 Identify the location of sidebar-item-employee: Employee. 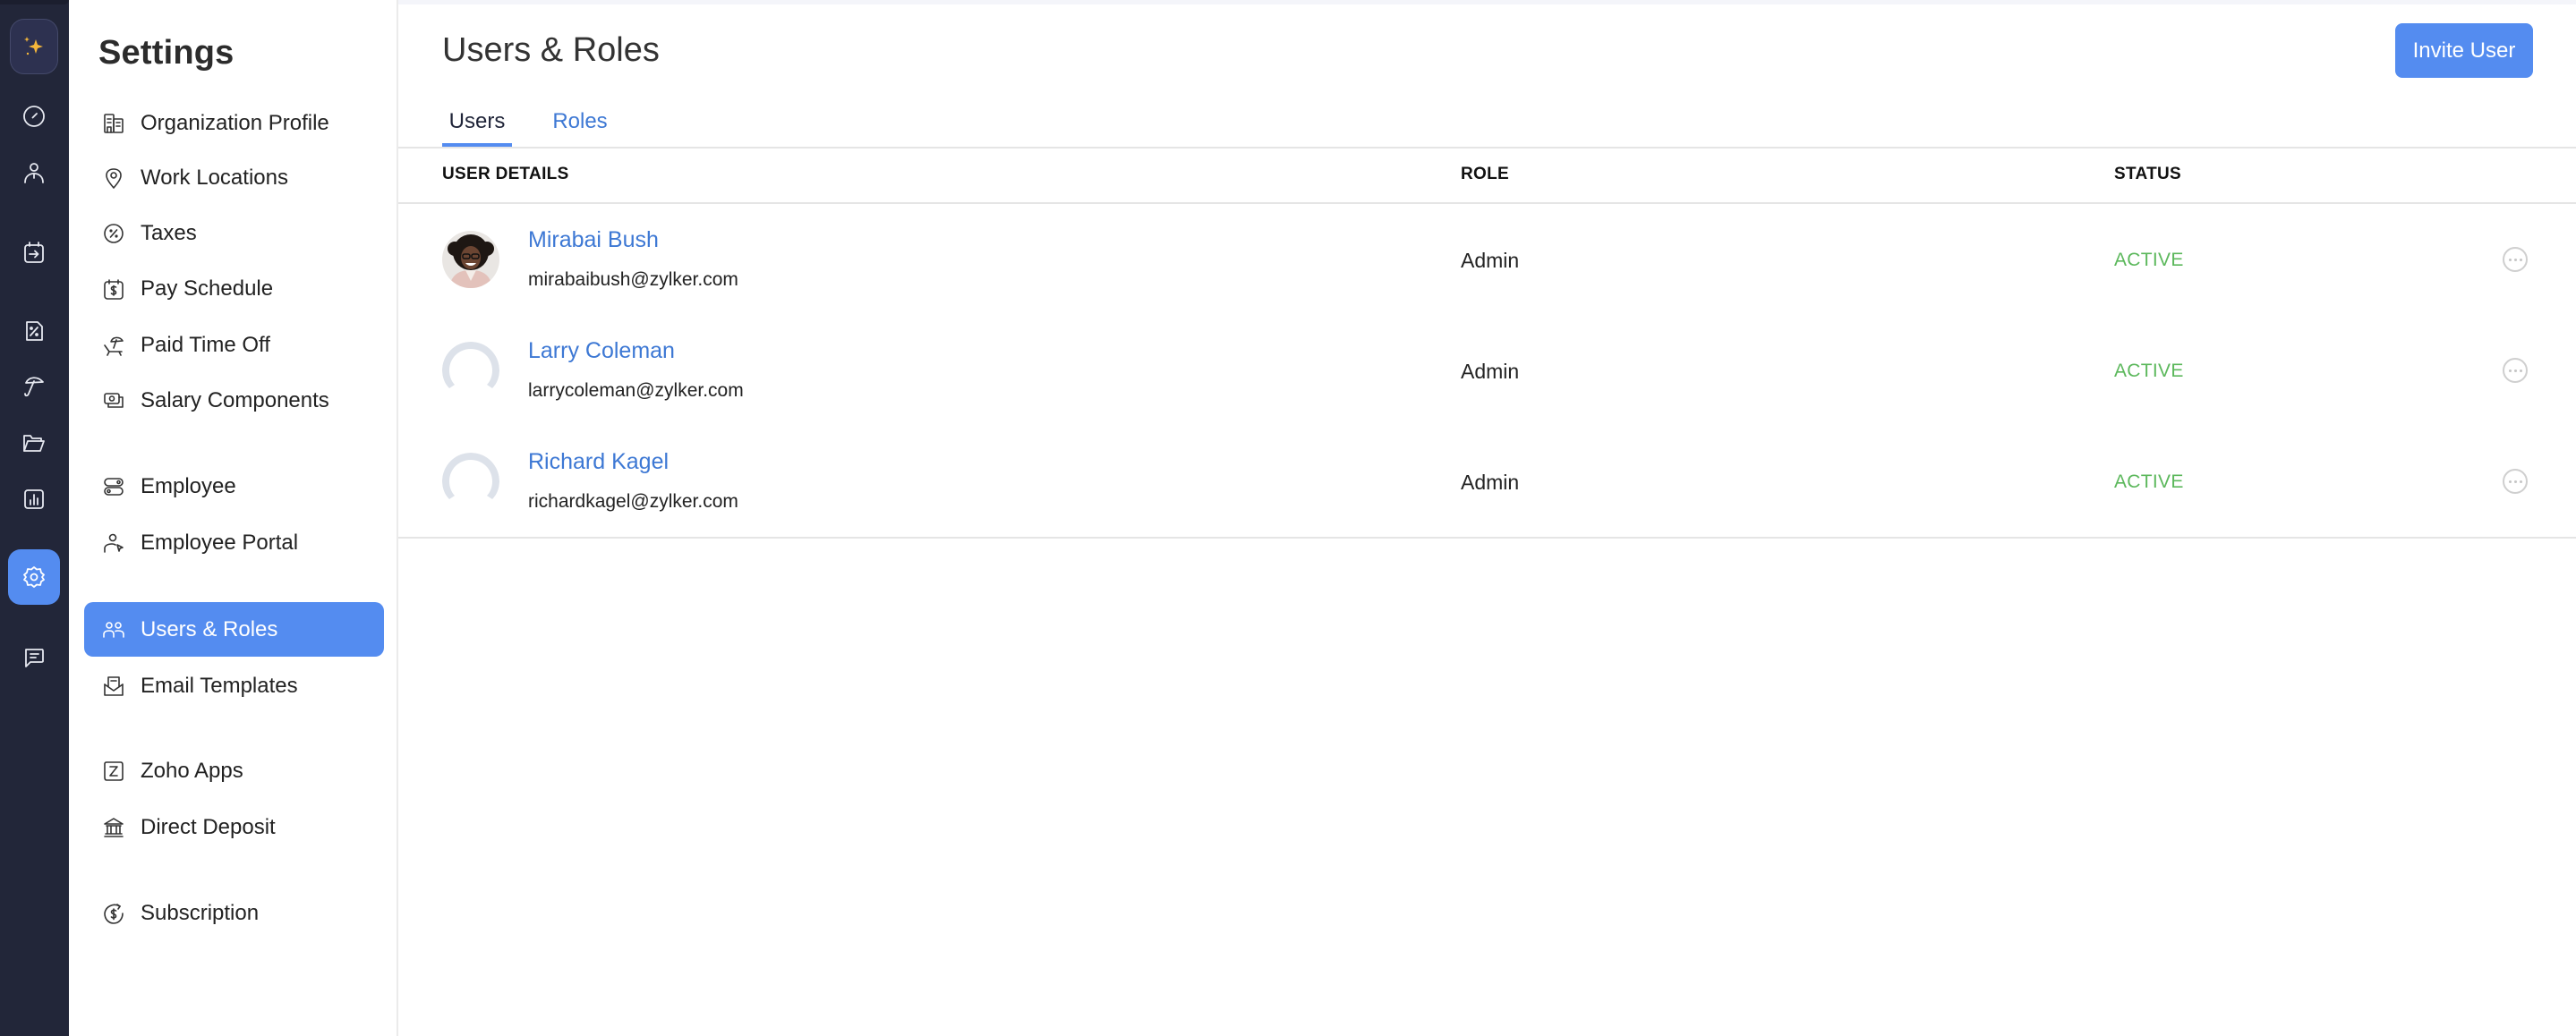
(234, 487).